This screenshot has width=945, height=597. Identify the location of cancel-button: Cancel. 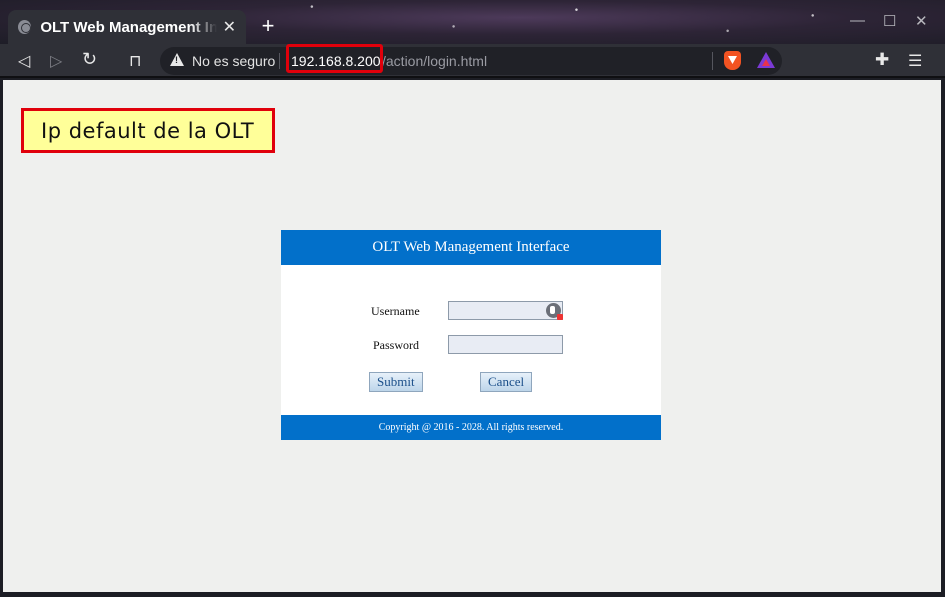
(506, 382).